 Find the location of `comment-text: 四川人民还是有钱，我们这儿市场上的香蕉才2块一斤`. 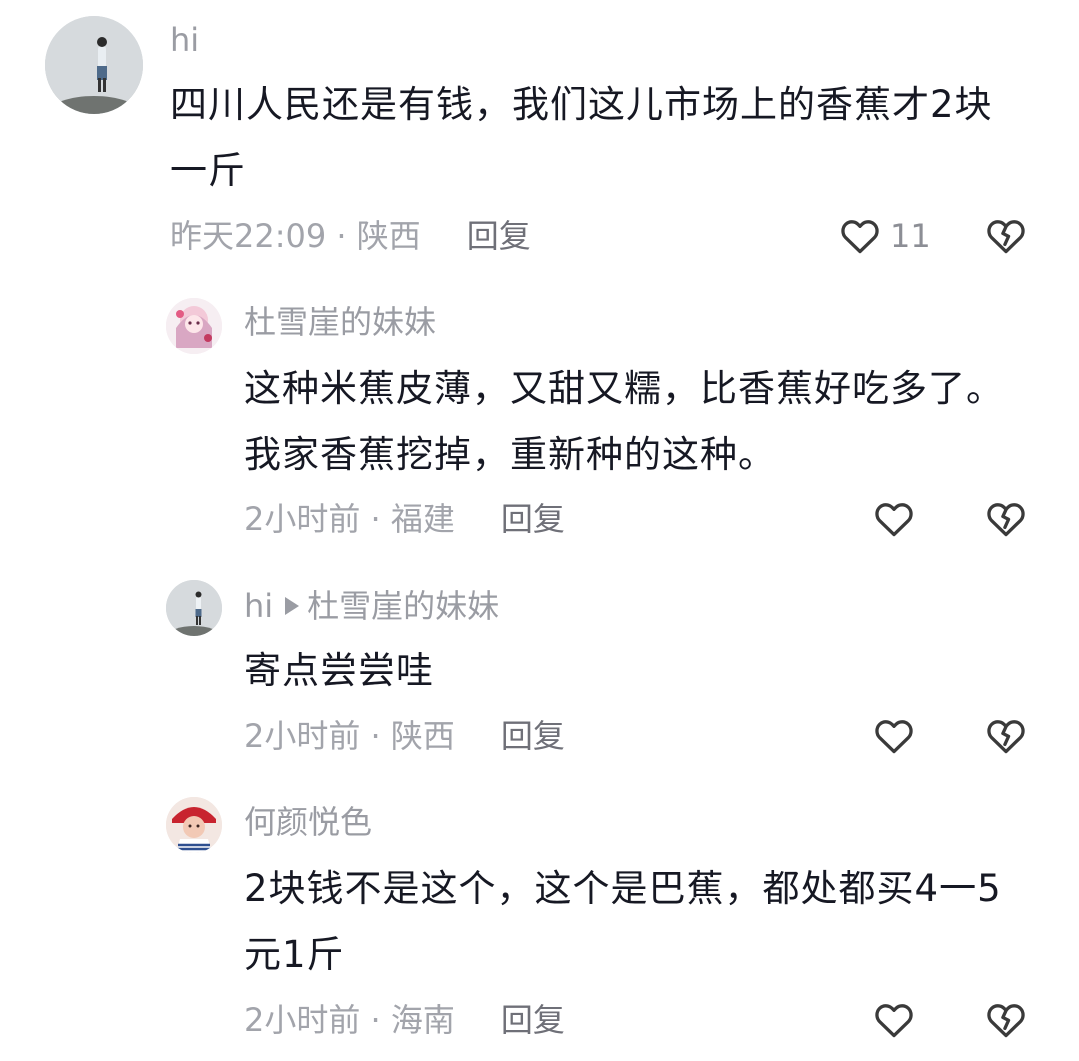

comment-text: 四川人民还是有钱，我们这儿市场上的香蕉才2块一斤 is located at coordinates (581, 137).